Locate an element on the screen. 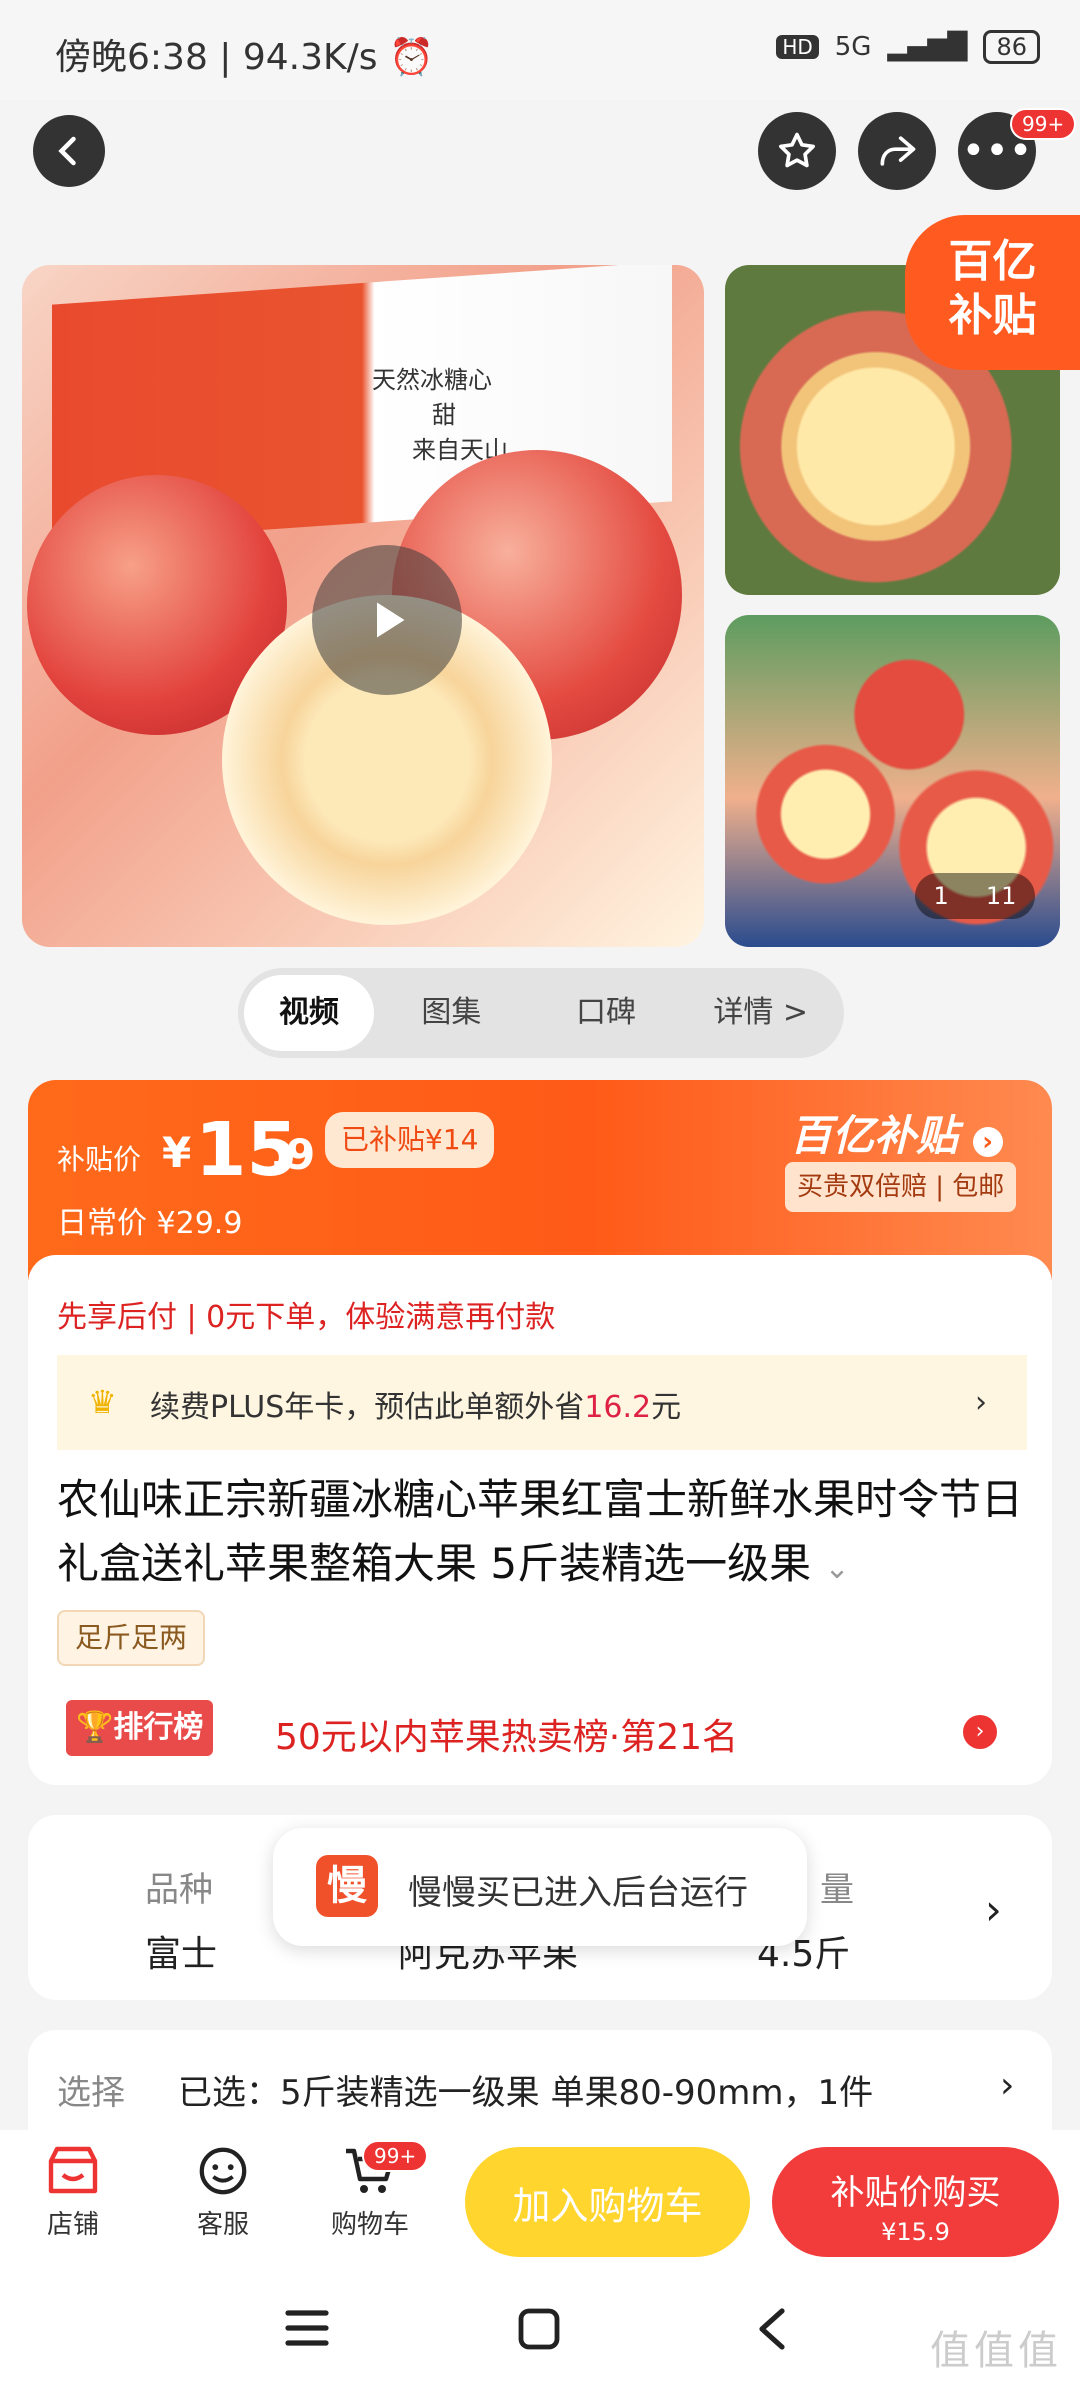  tab-video: 视频 is located at coordinates (309, 1013).